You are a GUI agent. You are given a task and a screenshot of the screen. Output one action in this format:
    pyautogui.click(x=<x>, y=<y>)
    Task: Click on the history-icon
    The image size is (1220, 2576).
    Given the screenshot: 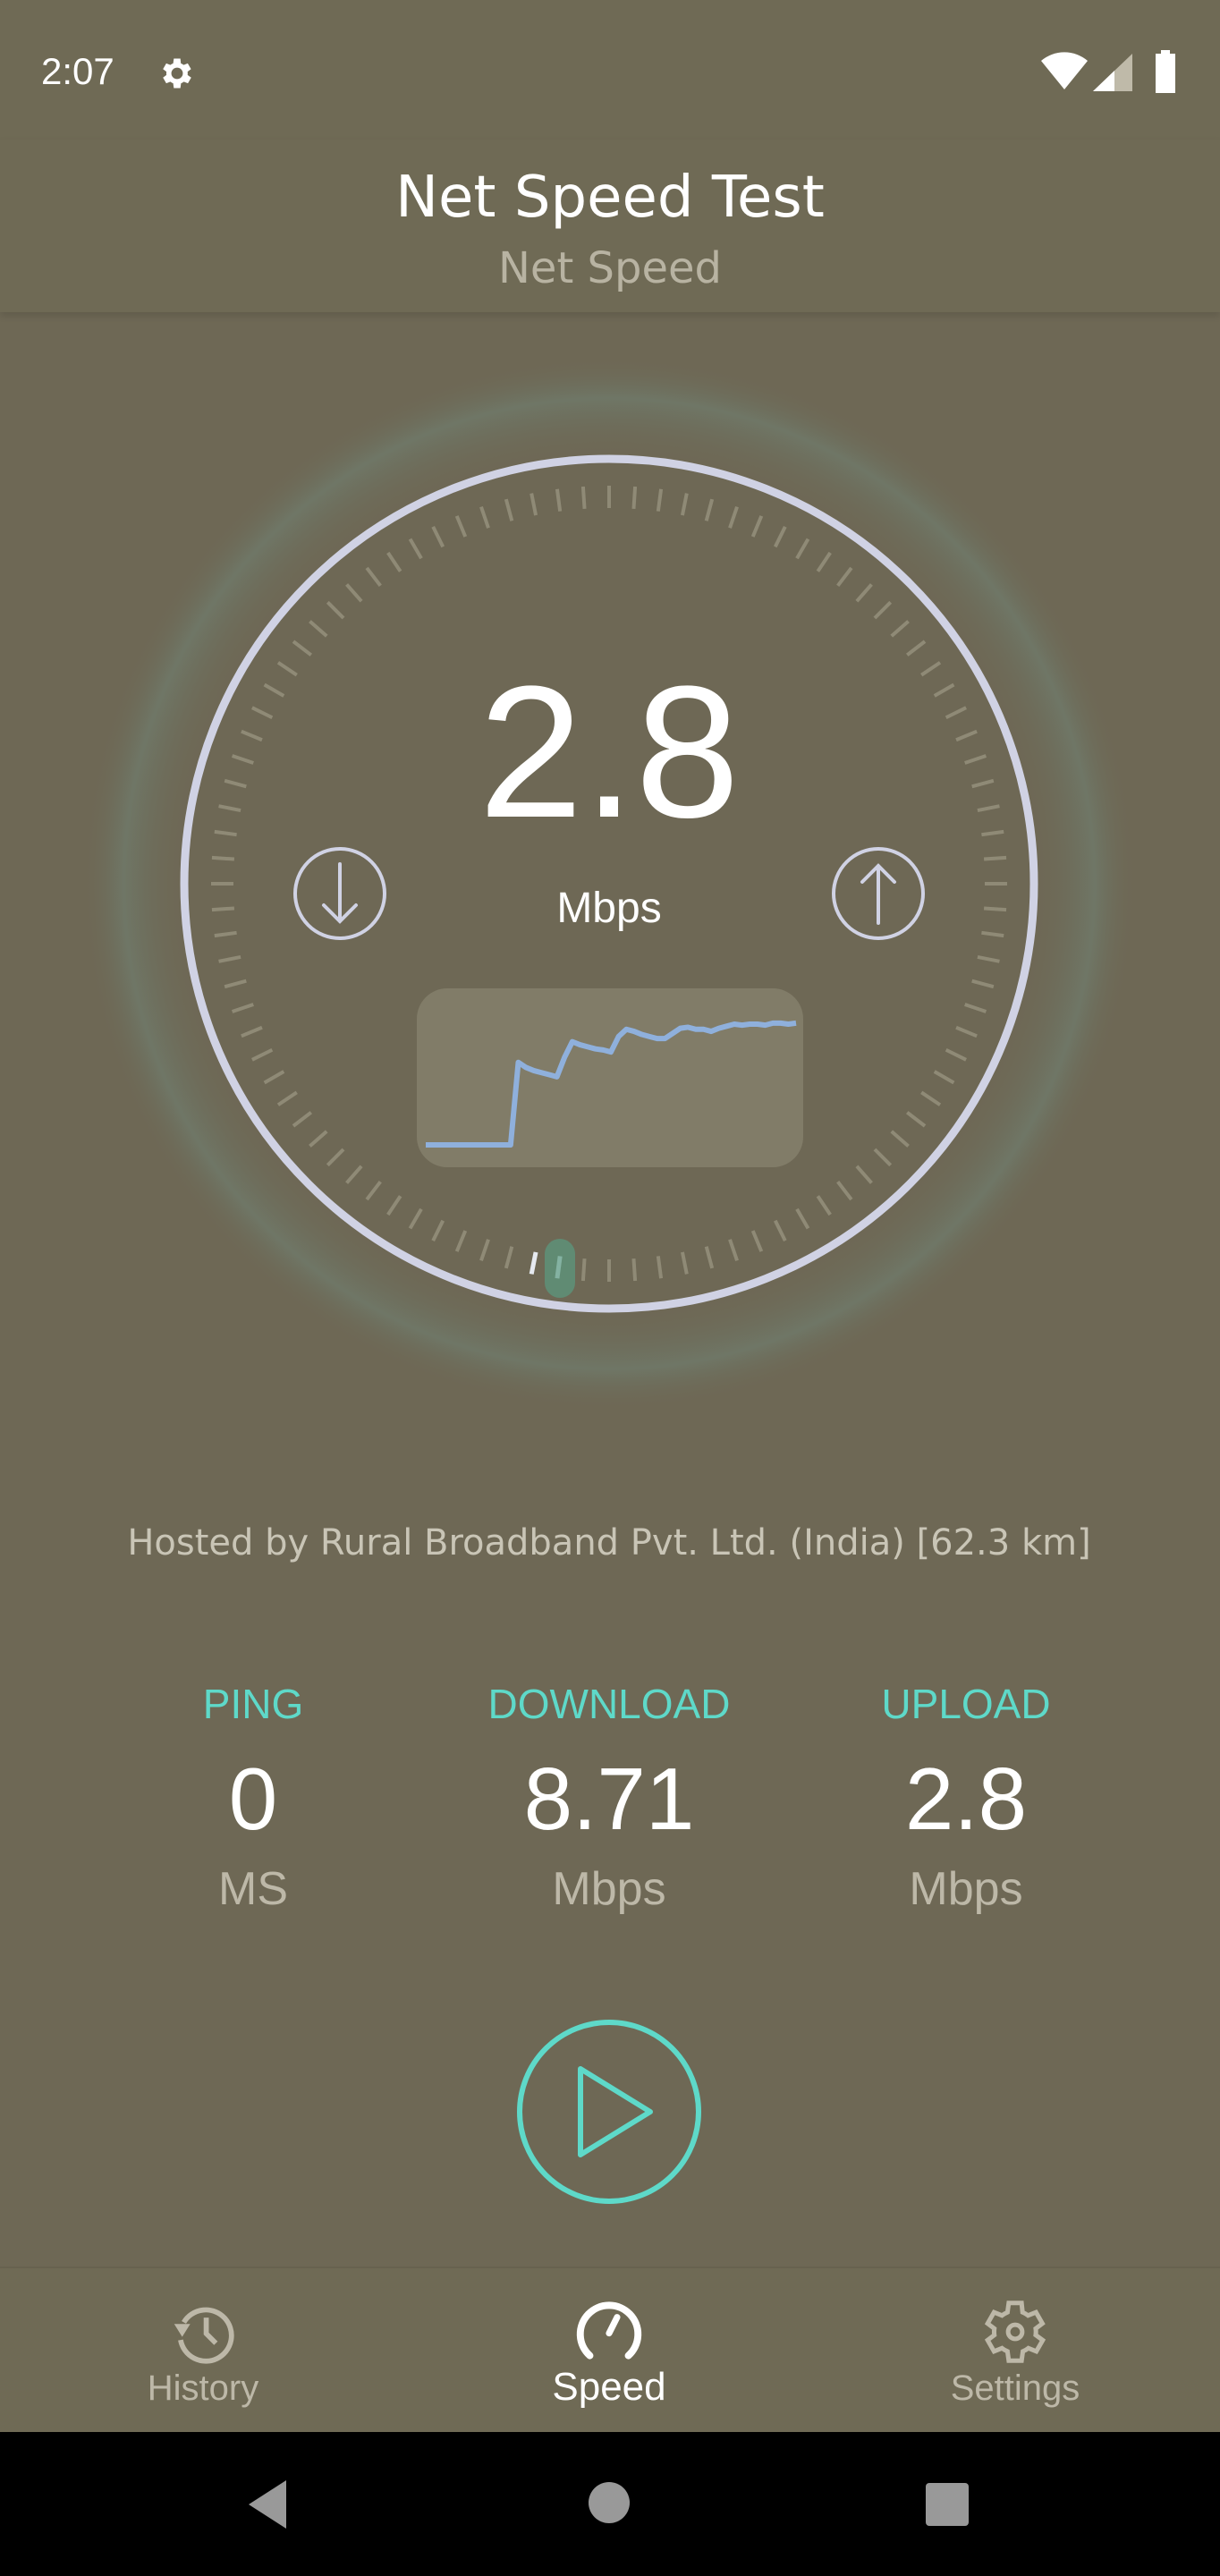 What is the action you would take?
    pyautogui.click(x=204, y=2335)
    